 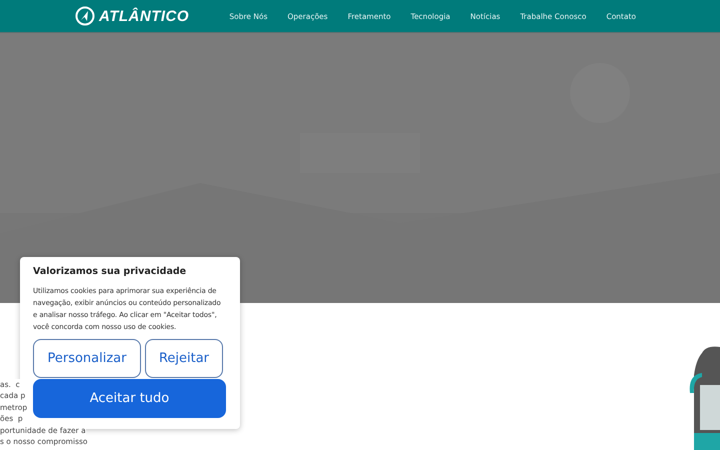 What do you see at coordinates (110, 271) in the screenshot?
I see `banner-title: Valorizamos sua privacidade` at bounding box center [110, 271].